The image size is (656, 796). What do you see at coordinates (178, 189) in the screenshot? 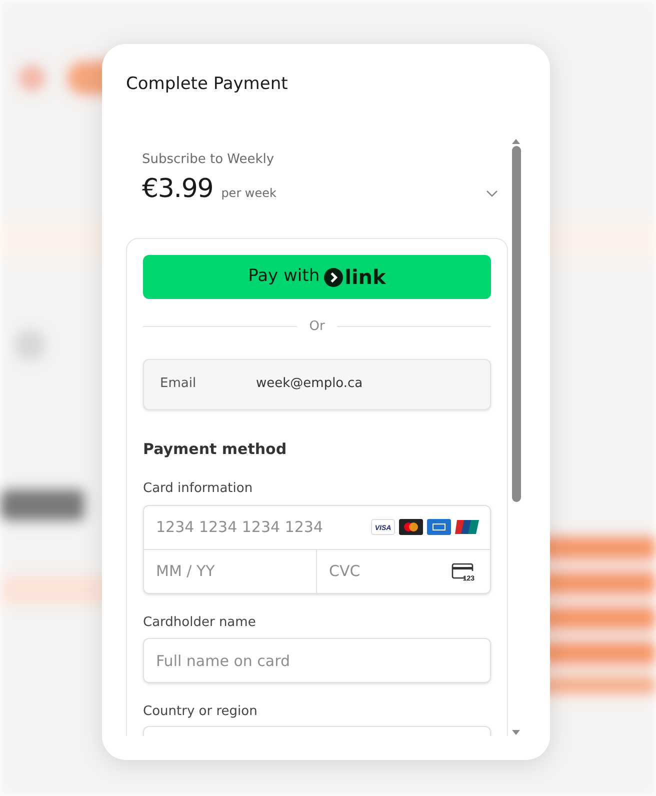
I see `plan-price: €3.99` at bounding box center [178, 189].